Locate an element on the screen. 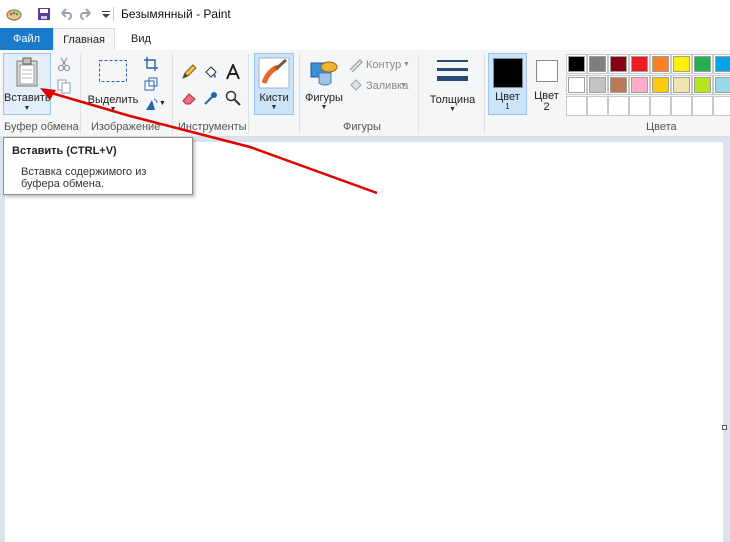 This screenshot has height=542, width=730. shapes-dropdown-icon: ▼ is located at coordinates (324, 107).